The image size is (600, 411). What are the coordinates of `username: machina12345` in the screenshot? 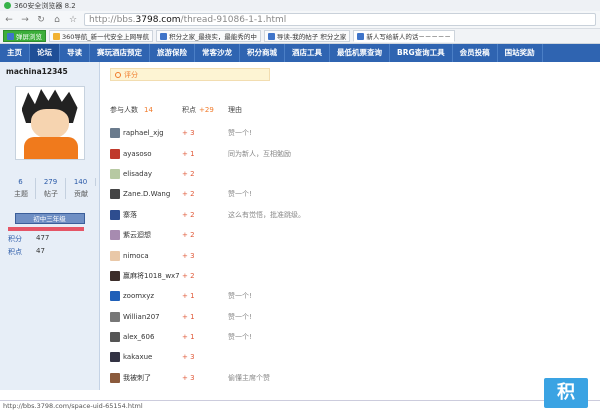 It's located at (49, 71).